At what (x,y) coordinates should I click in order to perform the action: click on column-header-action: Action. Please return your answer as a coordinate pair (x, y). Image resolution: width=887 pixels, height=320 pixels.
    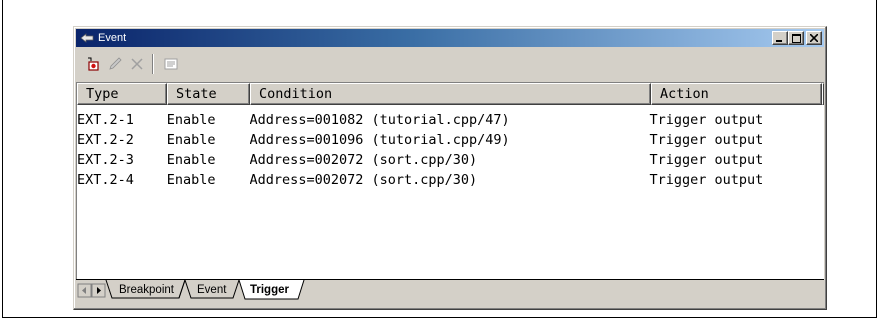
    Looking at the image, I should click on (736, 94).